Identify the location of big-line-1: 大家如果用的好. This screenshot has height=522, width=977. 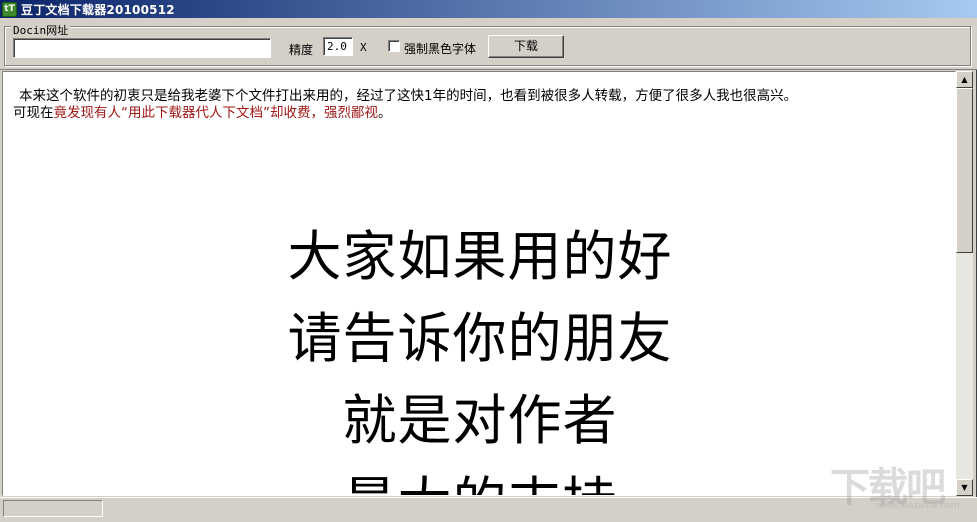
(480, 256).